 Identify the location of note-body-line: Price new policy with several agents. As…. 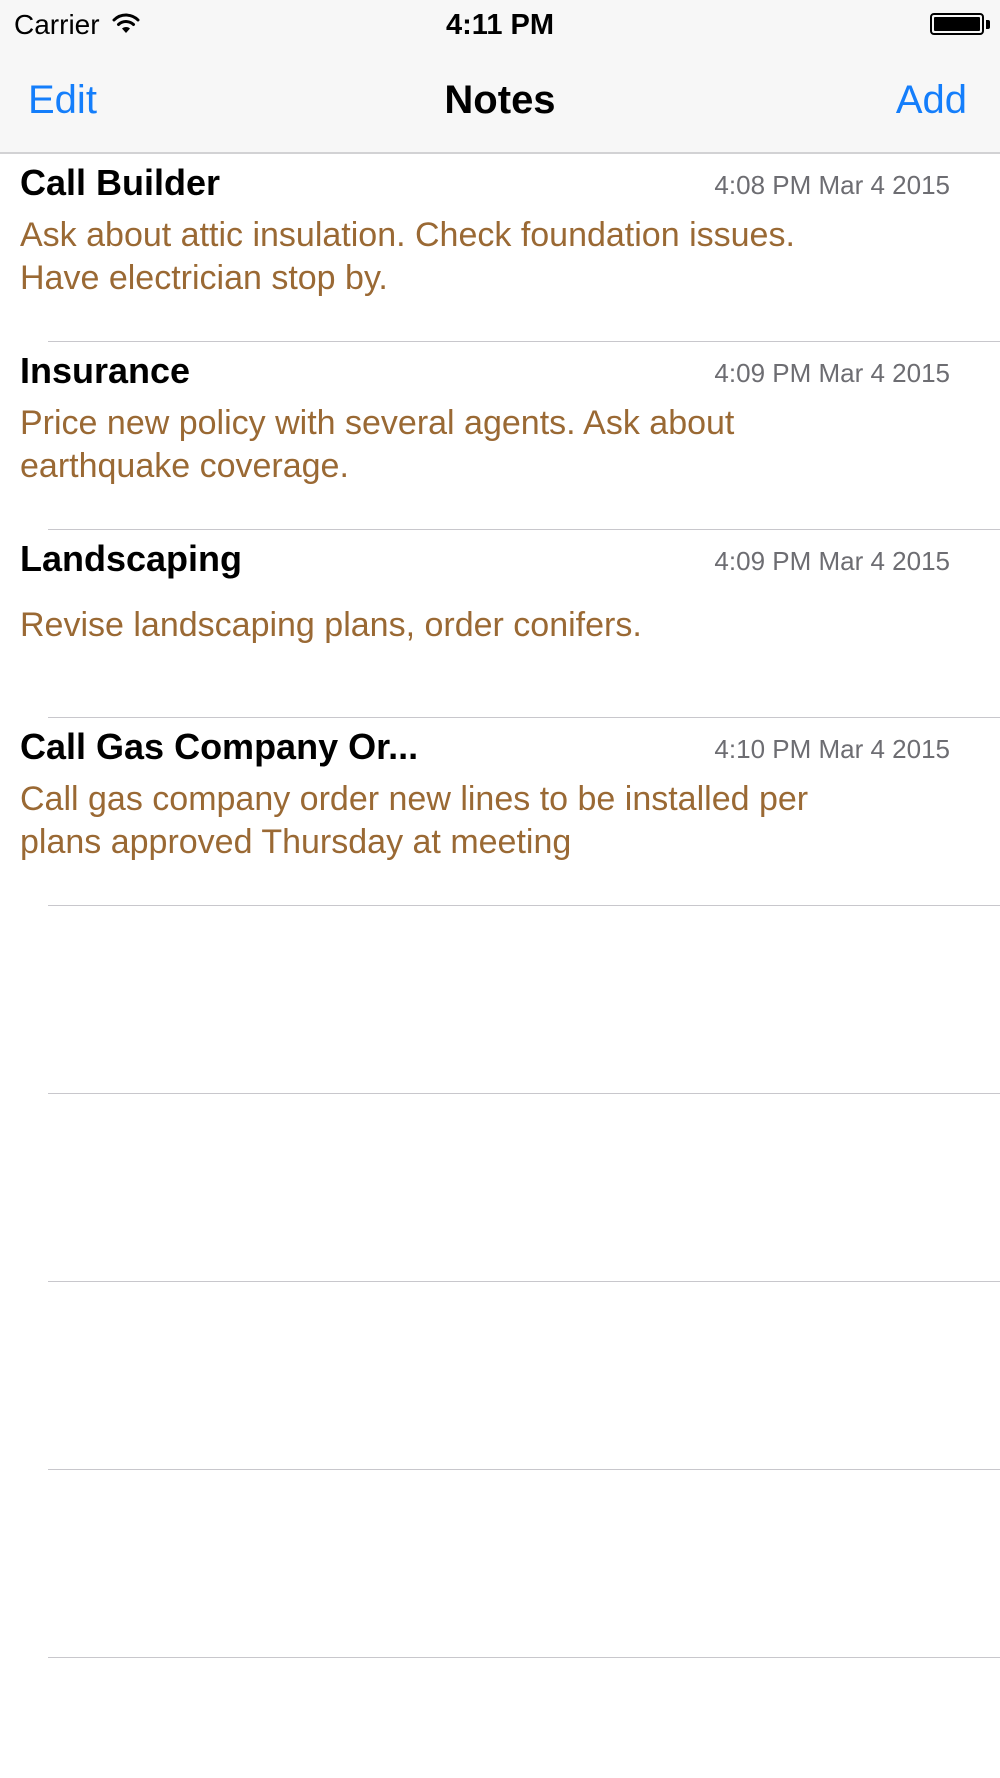
(377, 423).